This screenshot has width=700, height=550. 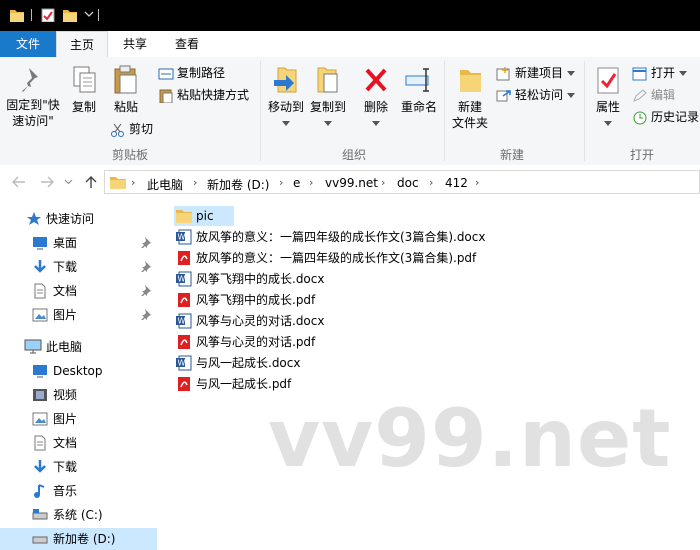 What do you see at coordinates (408, 183) in the screenshot?
I see `breadcrumb-doc: doc` at bounding box center [408, 183].